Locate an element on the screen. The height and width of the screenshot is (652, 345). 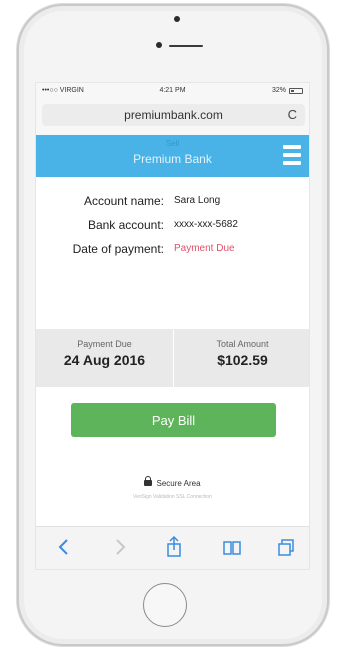
bookmarks-icon is located at coordinates (232, 547).